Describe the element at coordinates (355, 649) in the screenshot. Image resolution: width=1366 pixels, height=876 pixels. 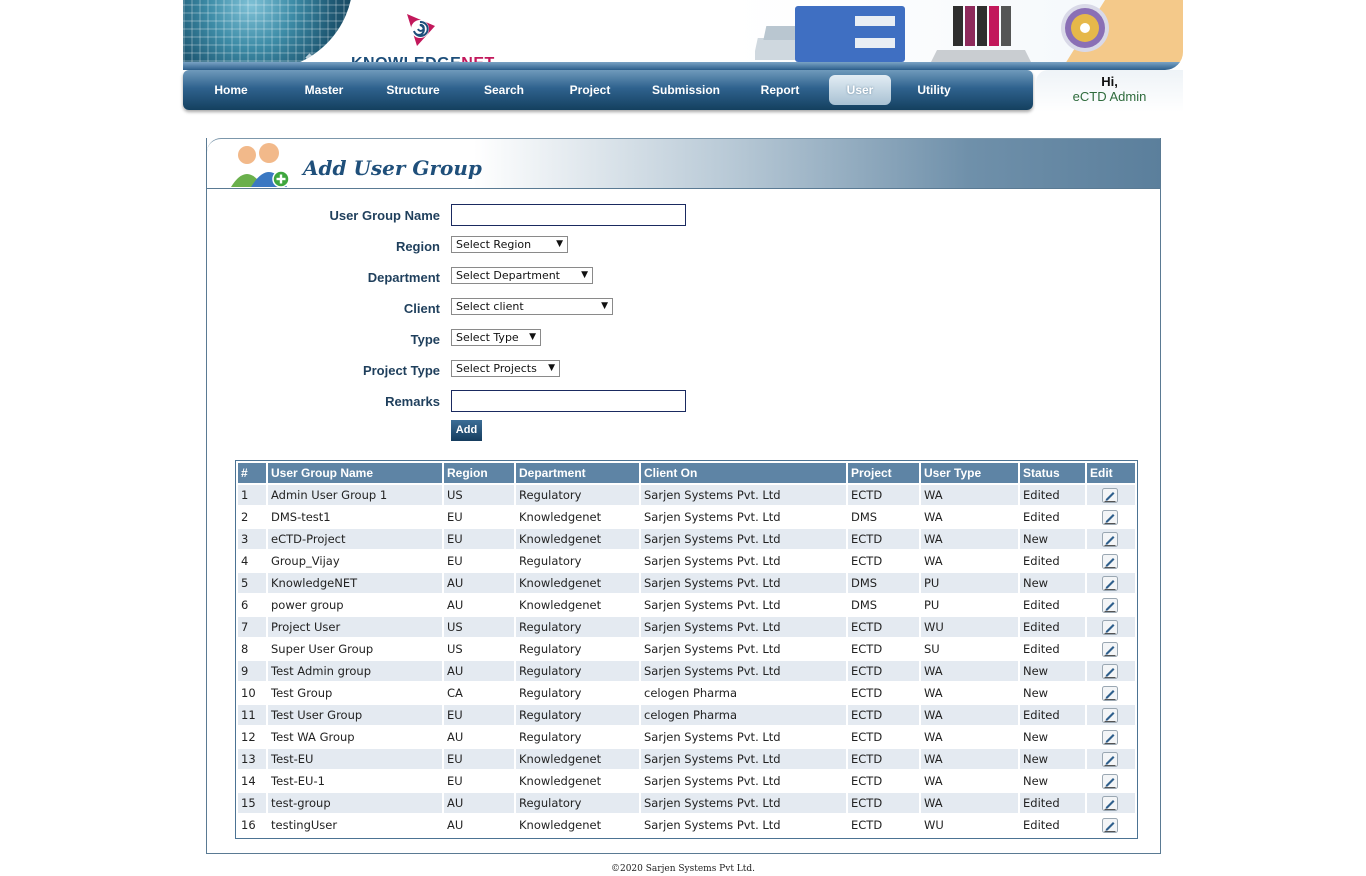
I see `cell-user-group-name: Super User Group` at that location.